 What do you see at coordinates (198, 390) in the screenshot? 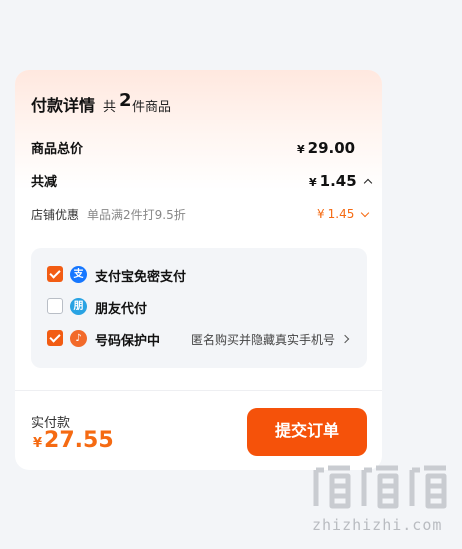
I see `divider` at bounding box center [198, 390].